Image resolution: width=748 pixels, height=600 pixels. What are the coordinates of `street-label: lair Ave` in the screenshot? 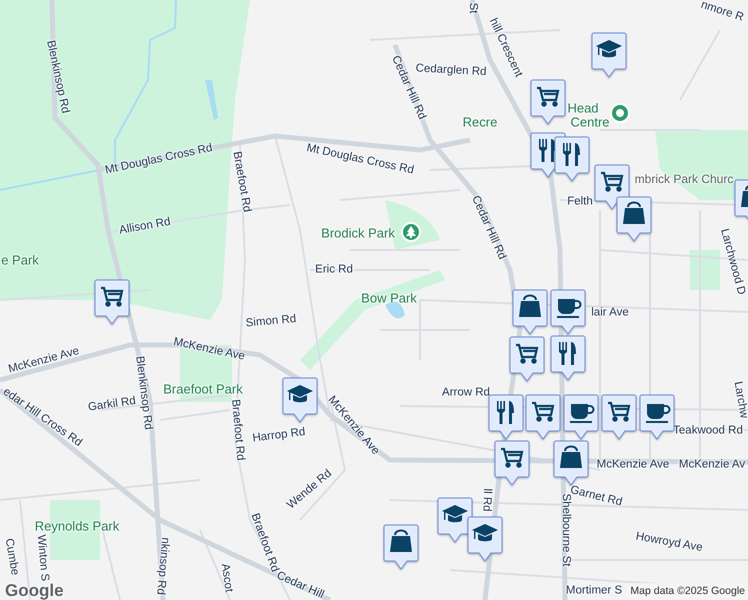 It's located at (610, 313).